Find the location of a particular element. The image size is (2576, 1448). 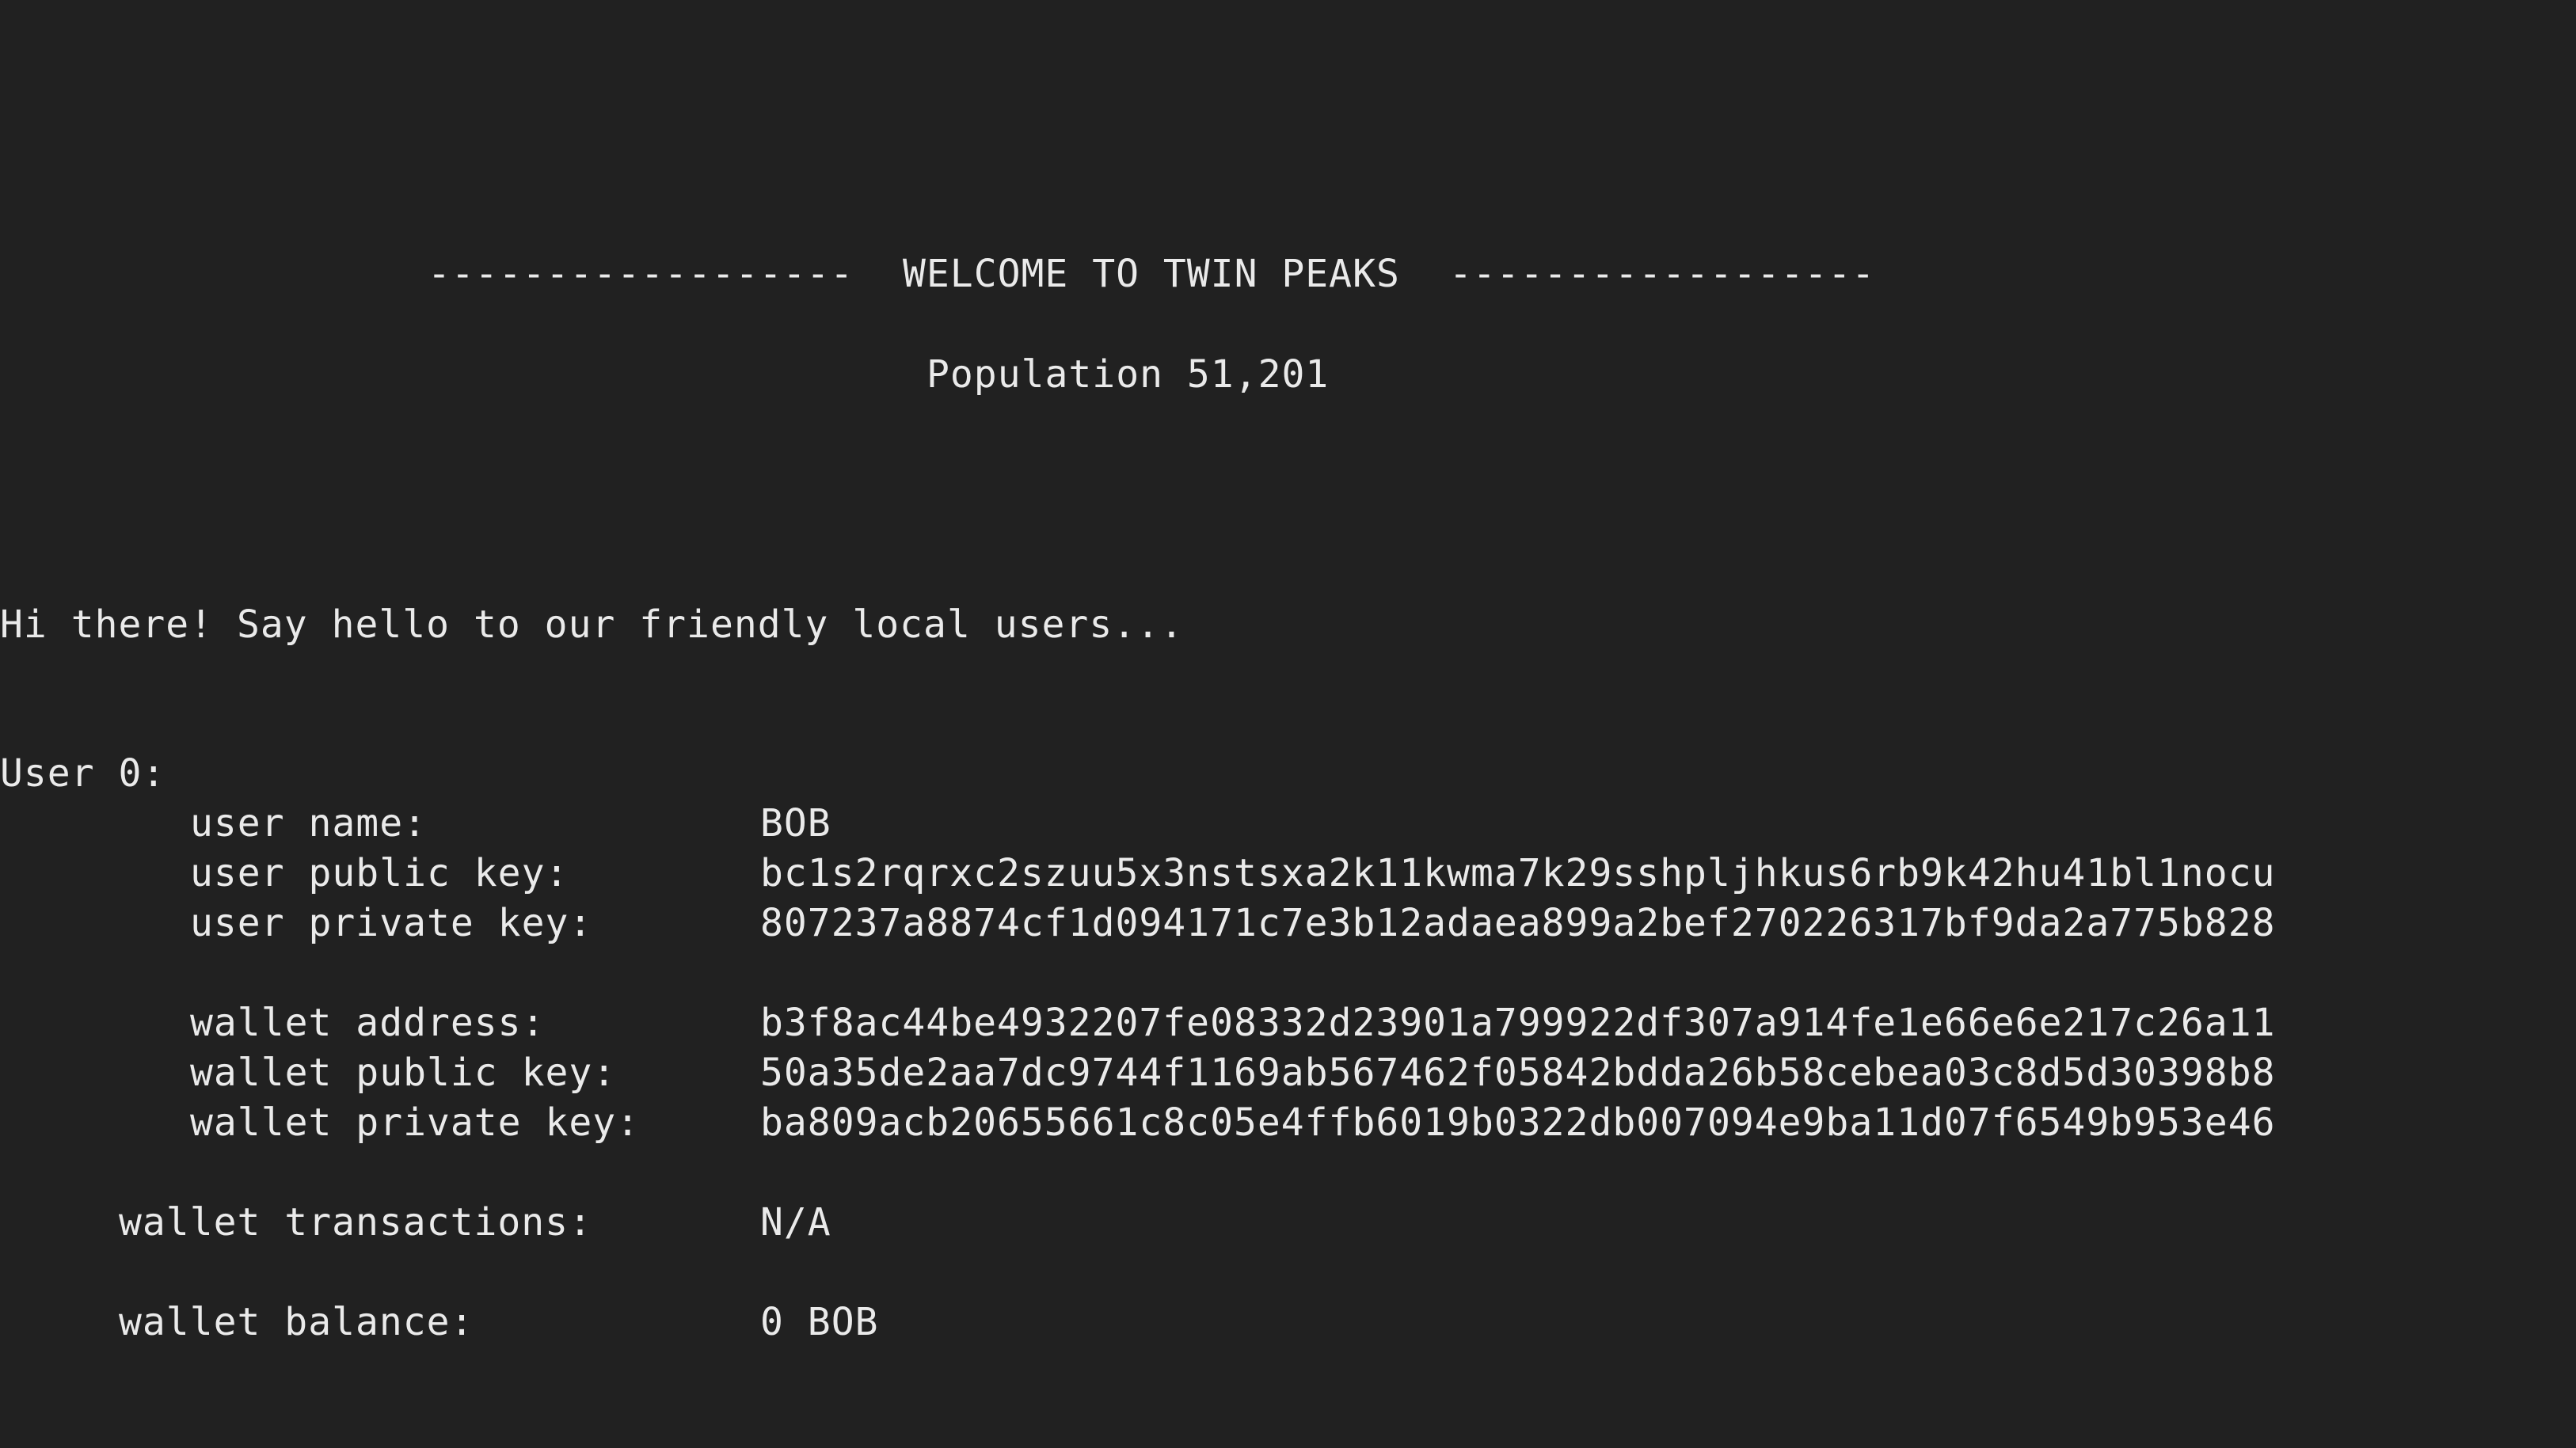

wallet-private-key-label: wallet private key: is located at coordinates (415, 1122).